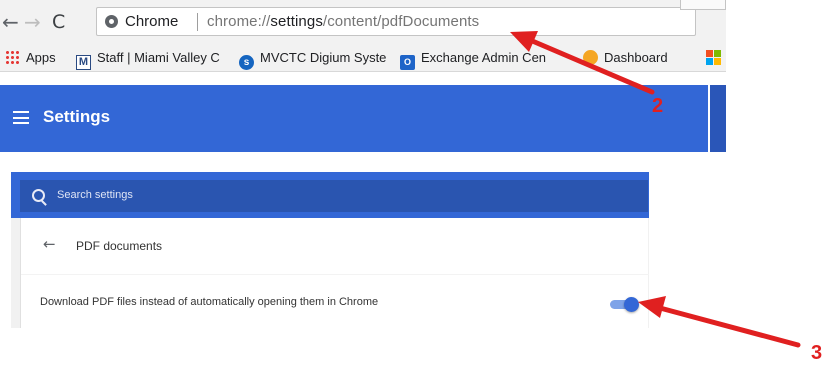 The width and height of the screenshot is (832, 366). What do you see at coordinates (152, 21) in the screenshot?
I see `chrome-chip-label: Chrome` at bounding box center [152, 21].